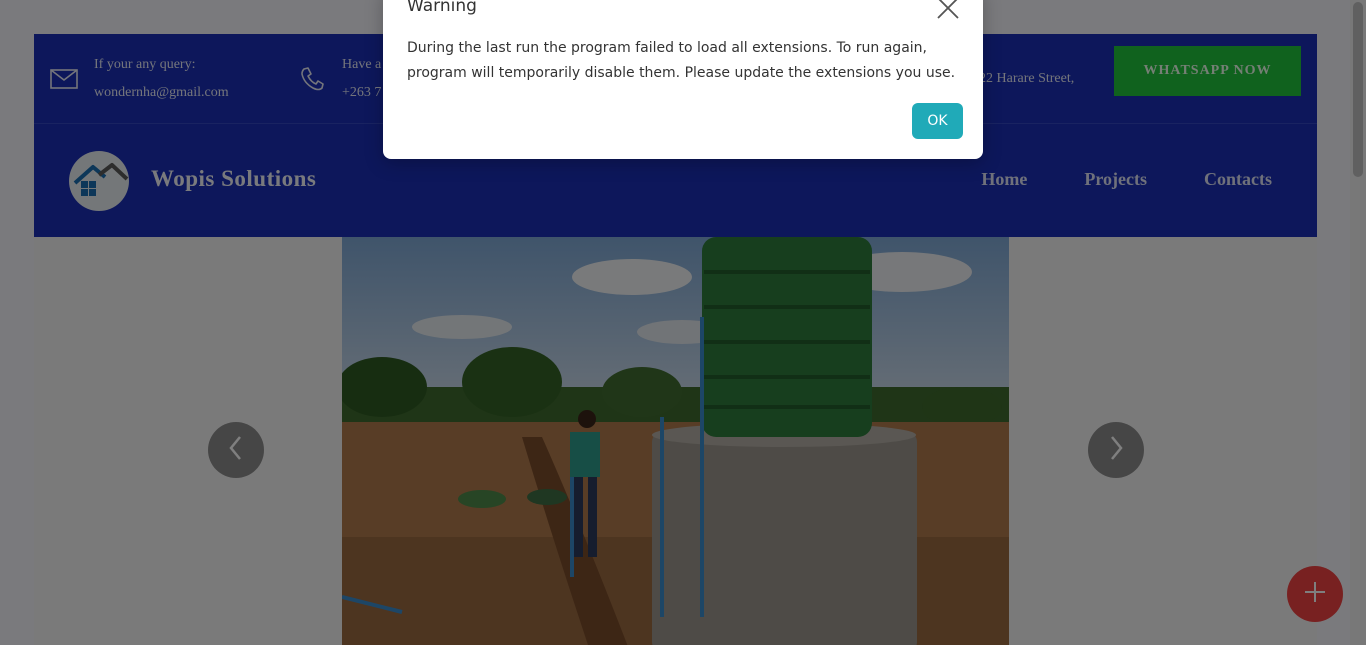 The image size is (1366, 645). What do you see at coordinates (442, 8) in the screenshot?
I see `dialog-title: Warning` at bounding box center [442, 8].